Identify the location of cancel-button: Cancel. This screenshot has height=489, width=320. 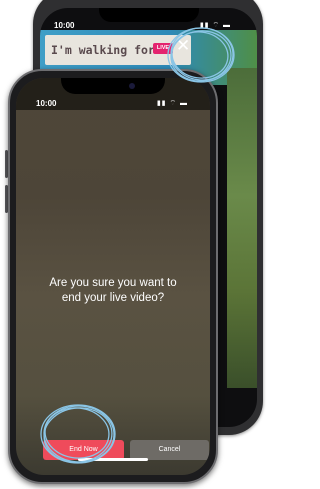
(169, 450).